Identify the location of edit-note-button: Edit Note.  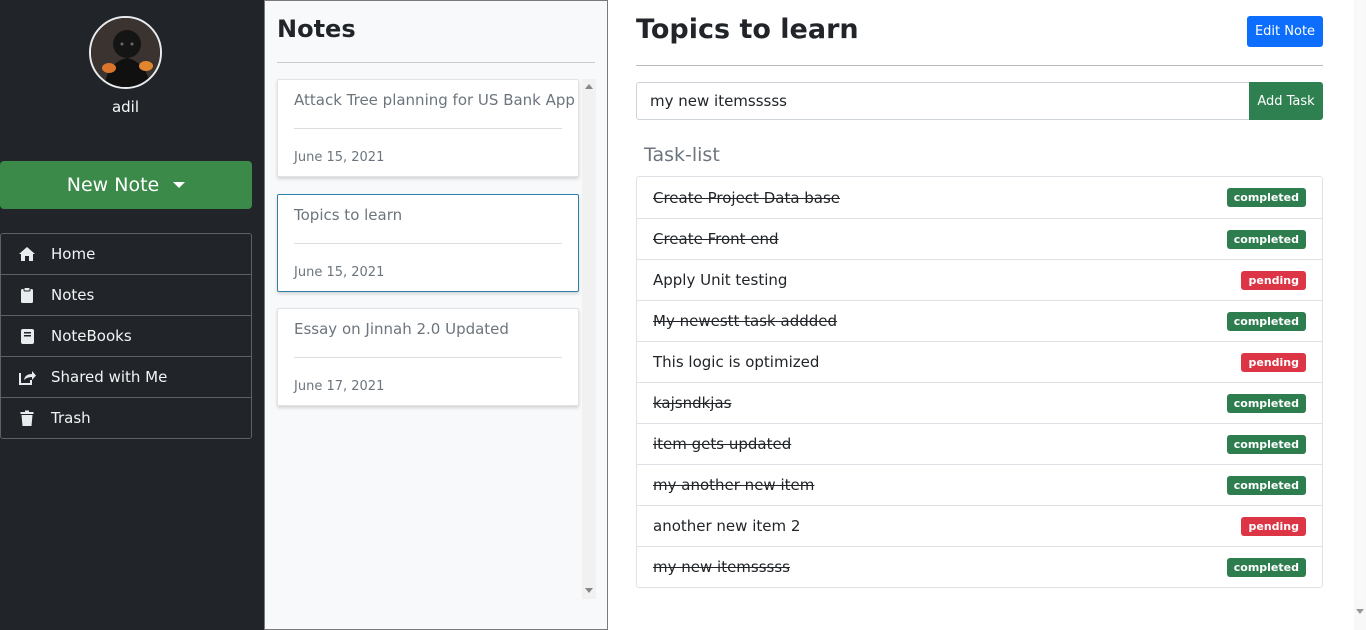
(1285, 31).